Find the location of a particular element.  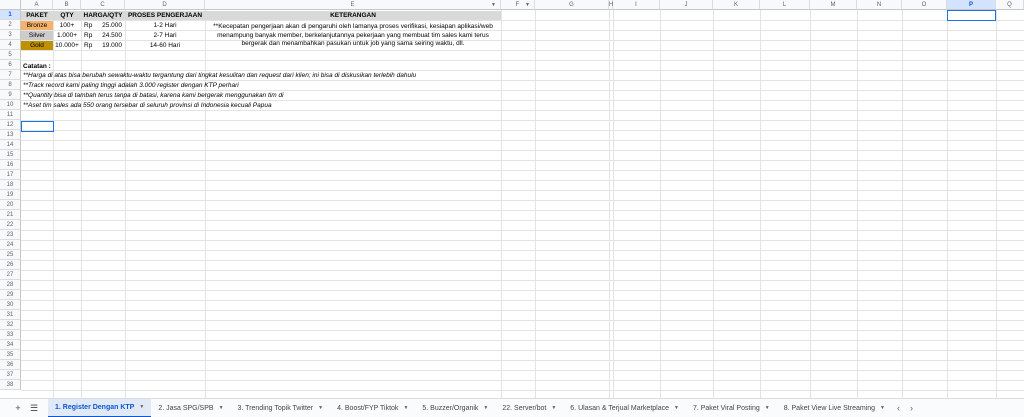

row-header-35: 35 is located at coordinates (10, 355).